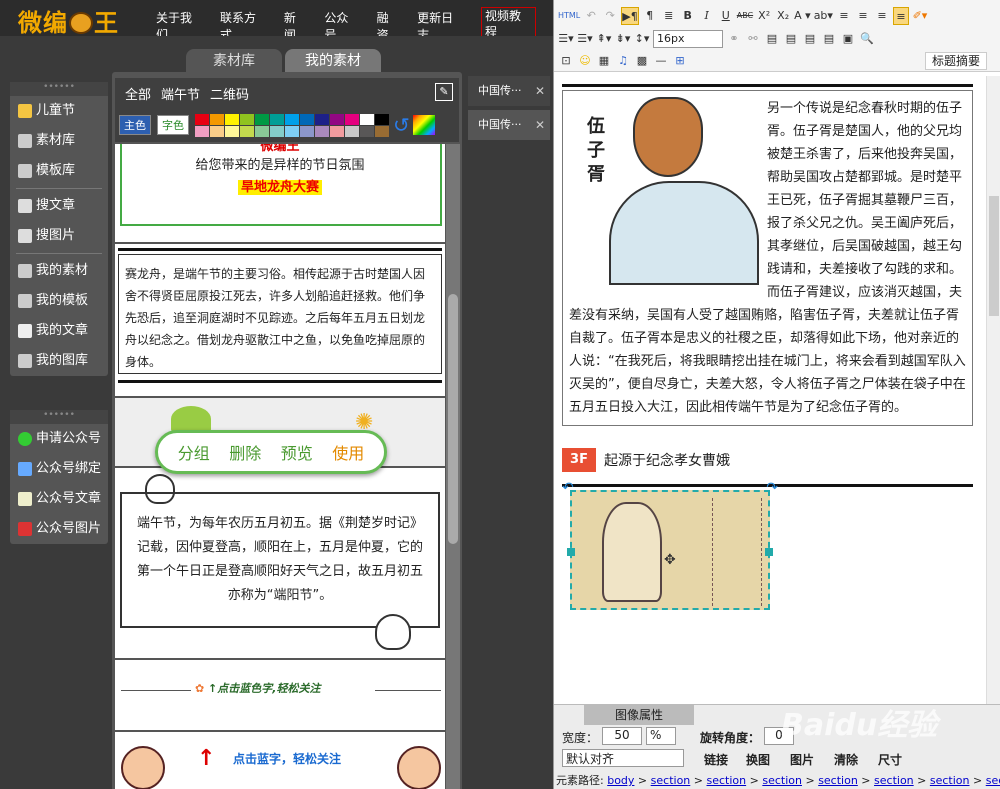  Describe the element at coordinates (955, 61) in the screenshot. I see `title-summary-button: 标题摘要` at that location.